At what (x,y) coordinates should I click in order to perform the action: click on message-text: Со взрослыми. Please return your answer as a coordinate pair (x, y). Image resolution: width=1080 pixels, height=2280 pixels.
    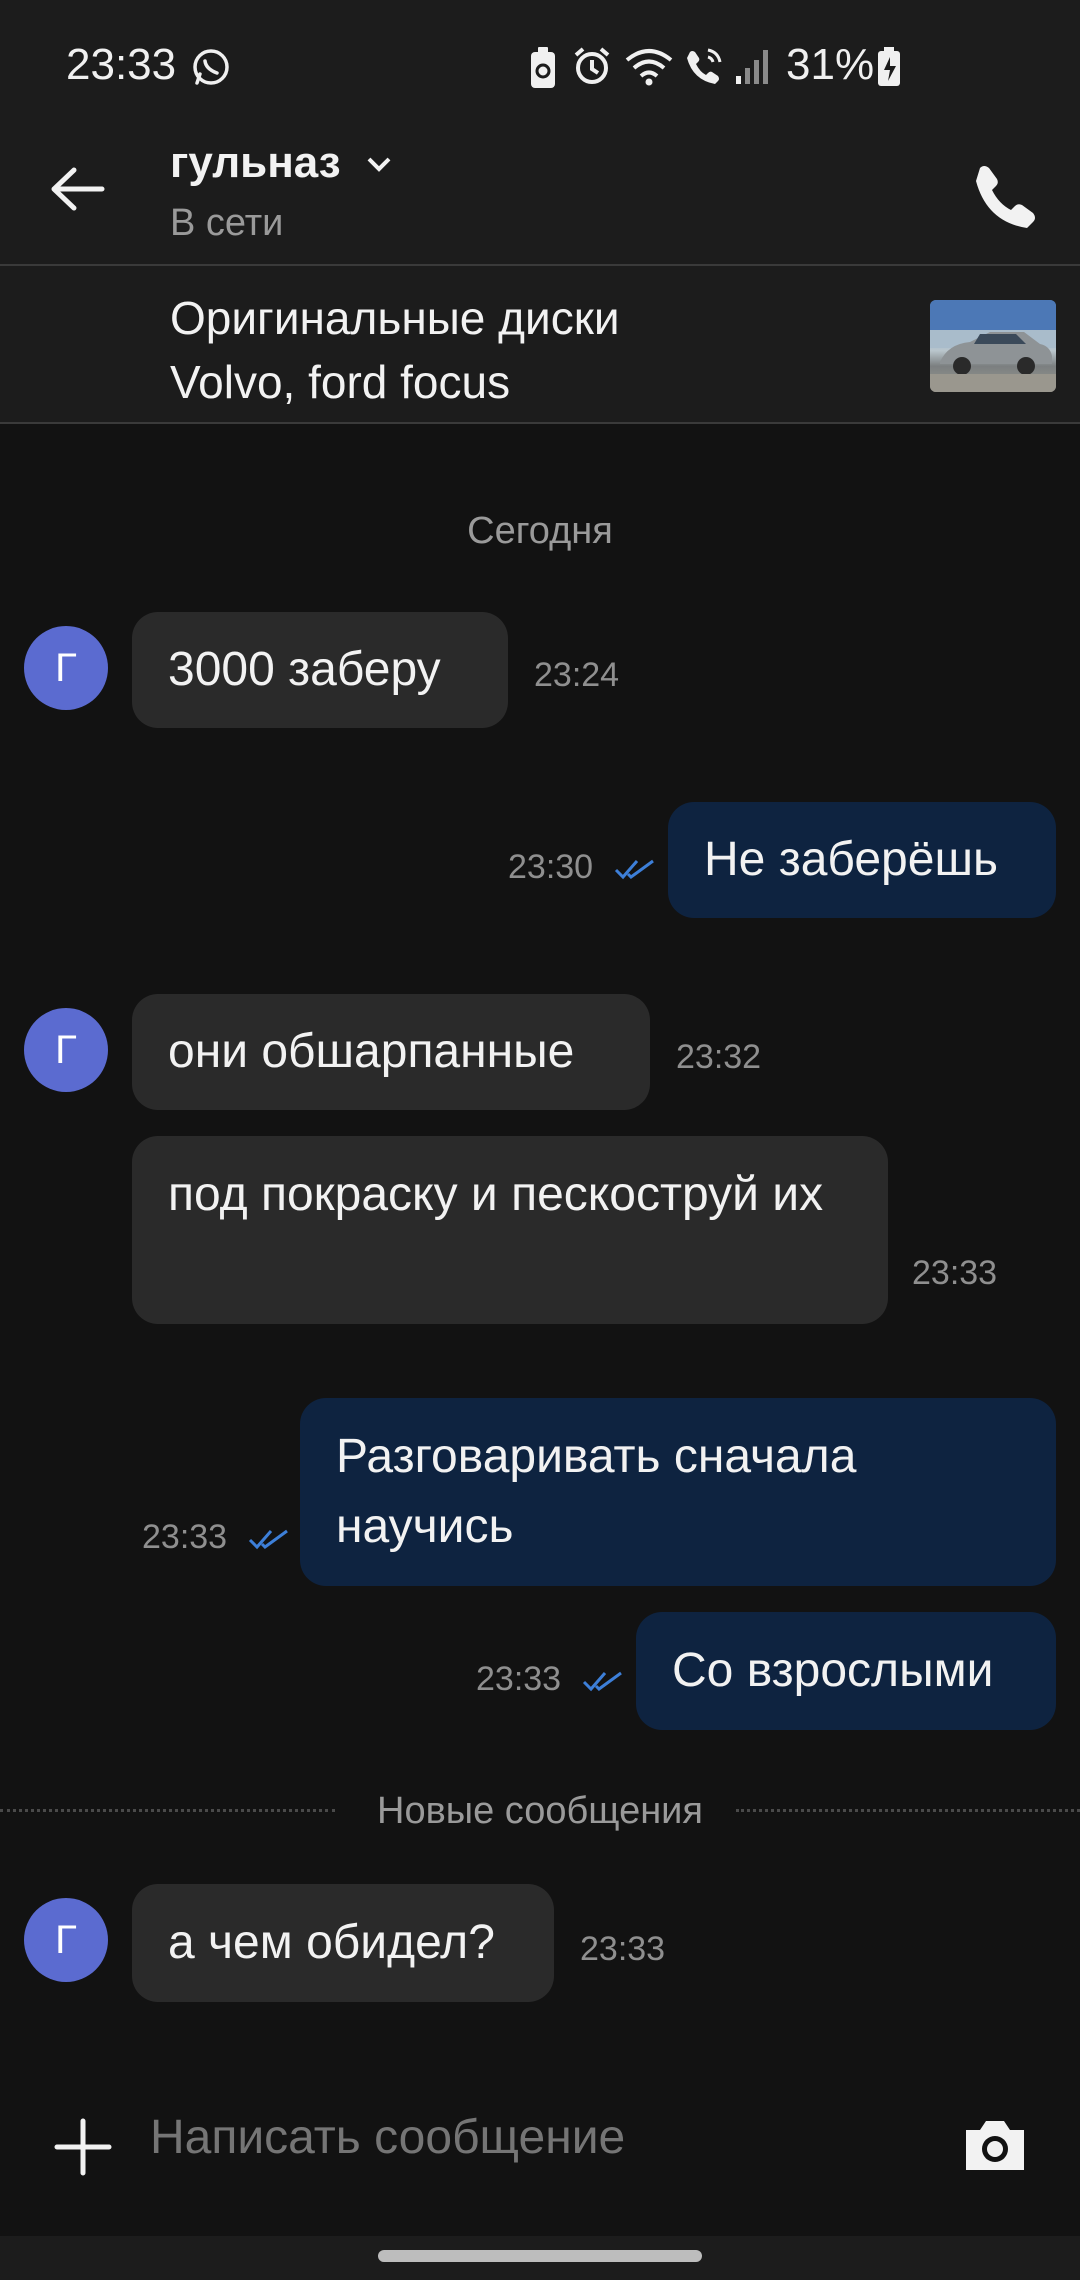
    Looking at the image, I should click on (833, 1670).